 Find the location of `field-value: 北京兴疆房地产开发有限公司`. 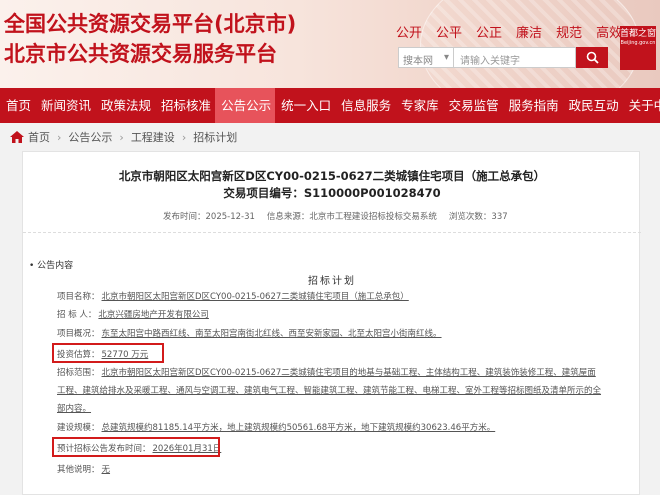

field-value: 北京兴疆房地产开发有限公司 is located at coordinates (153, 315).